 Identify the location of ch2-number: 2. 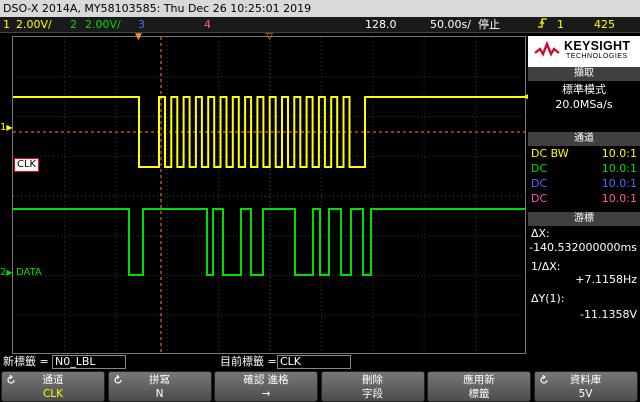
(73, 25).